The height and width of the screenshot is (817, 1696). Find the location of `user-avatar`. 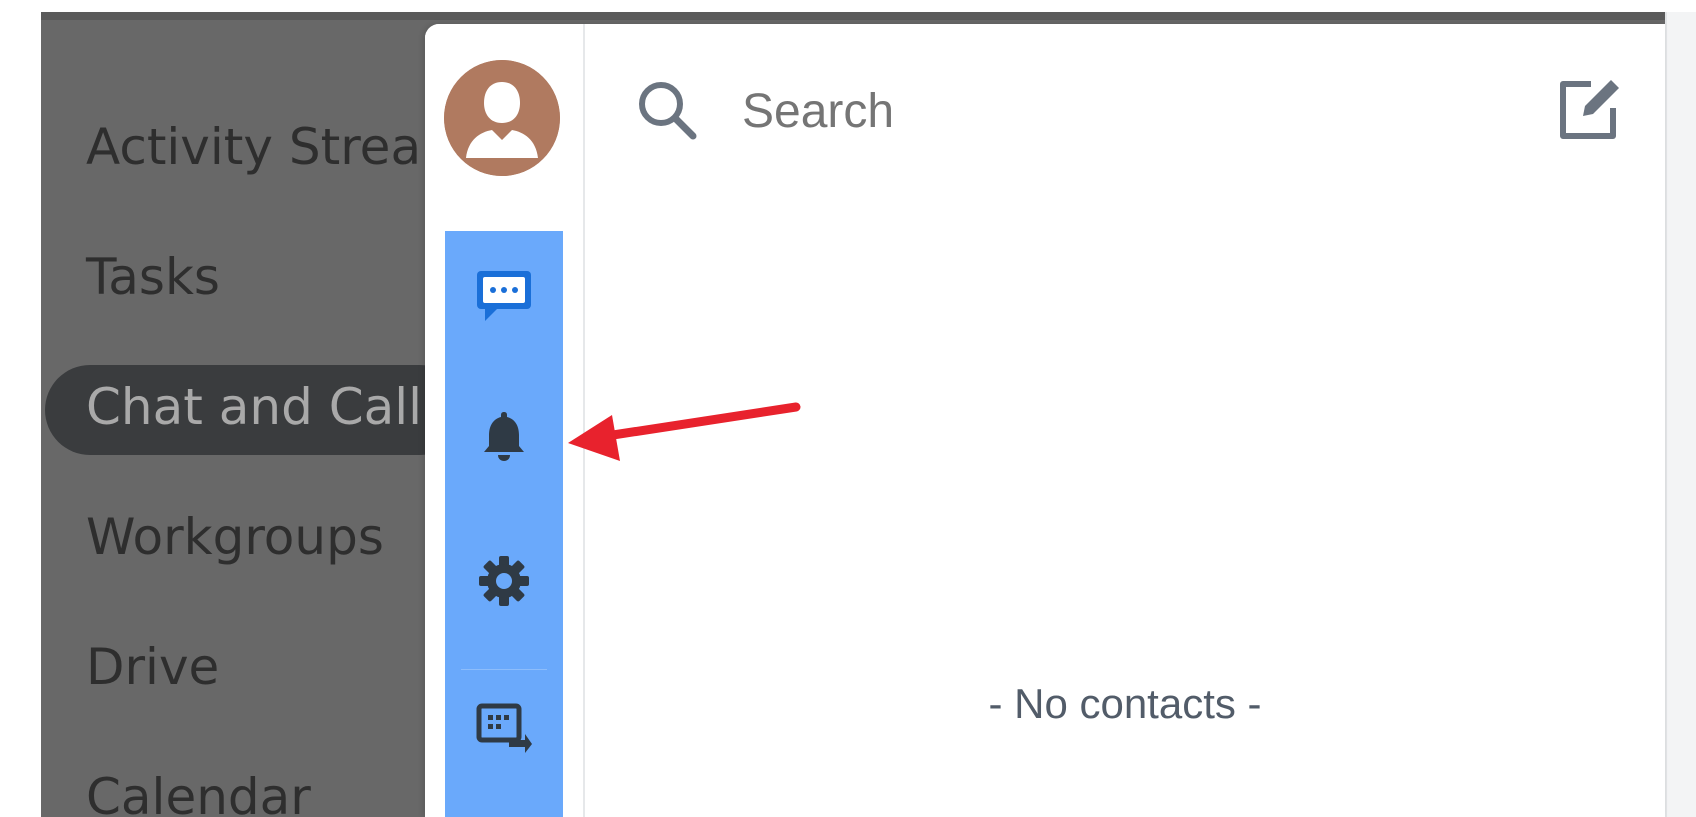

user-avatar is located at coordinates (502, 118).